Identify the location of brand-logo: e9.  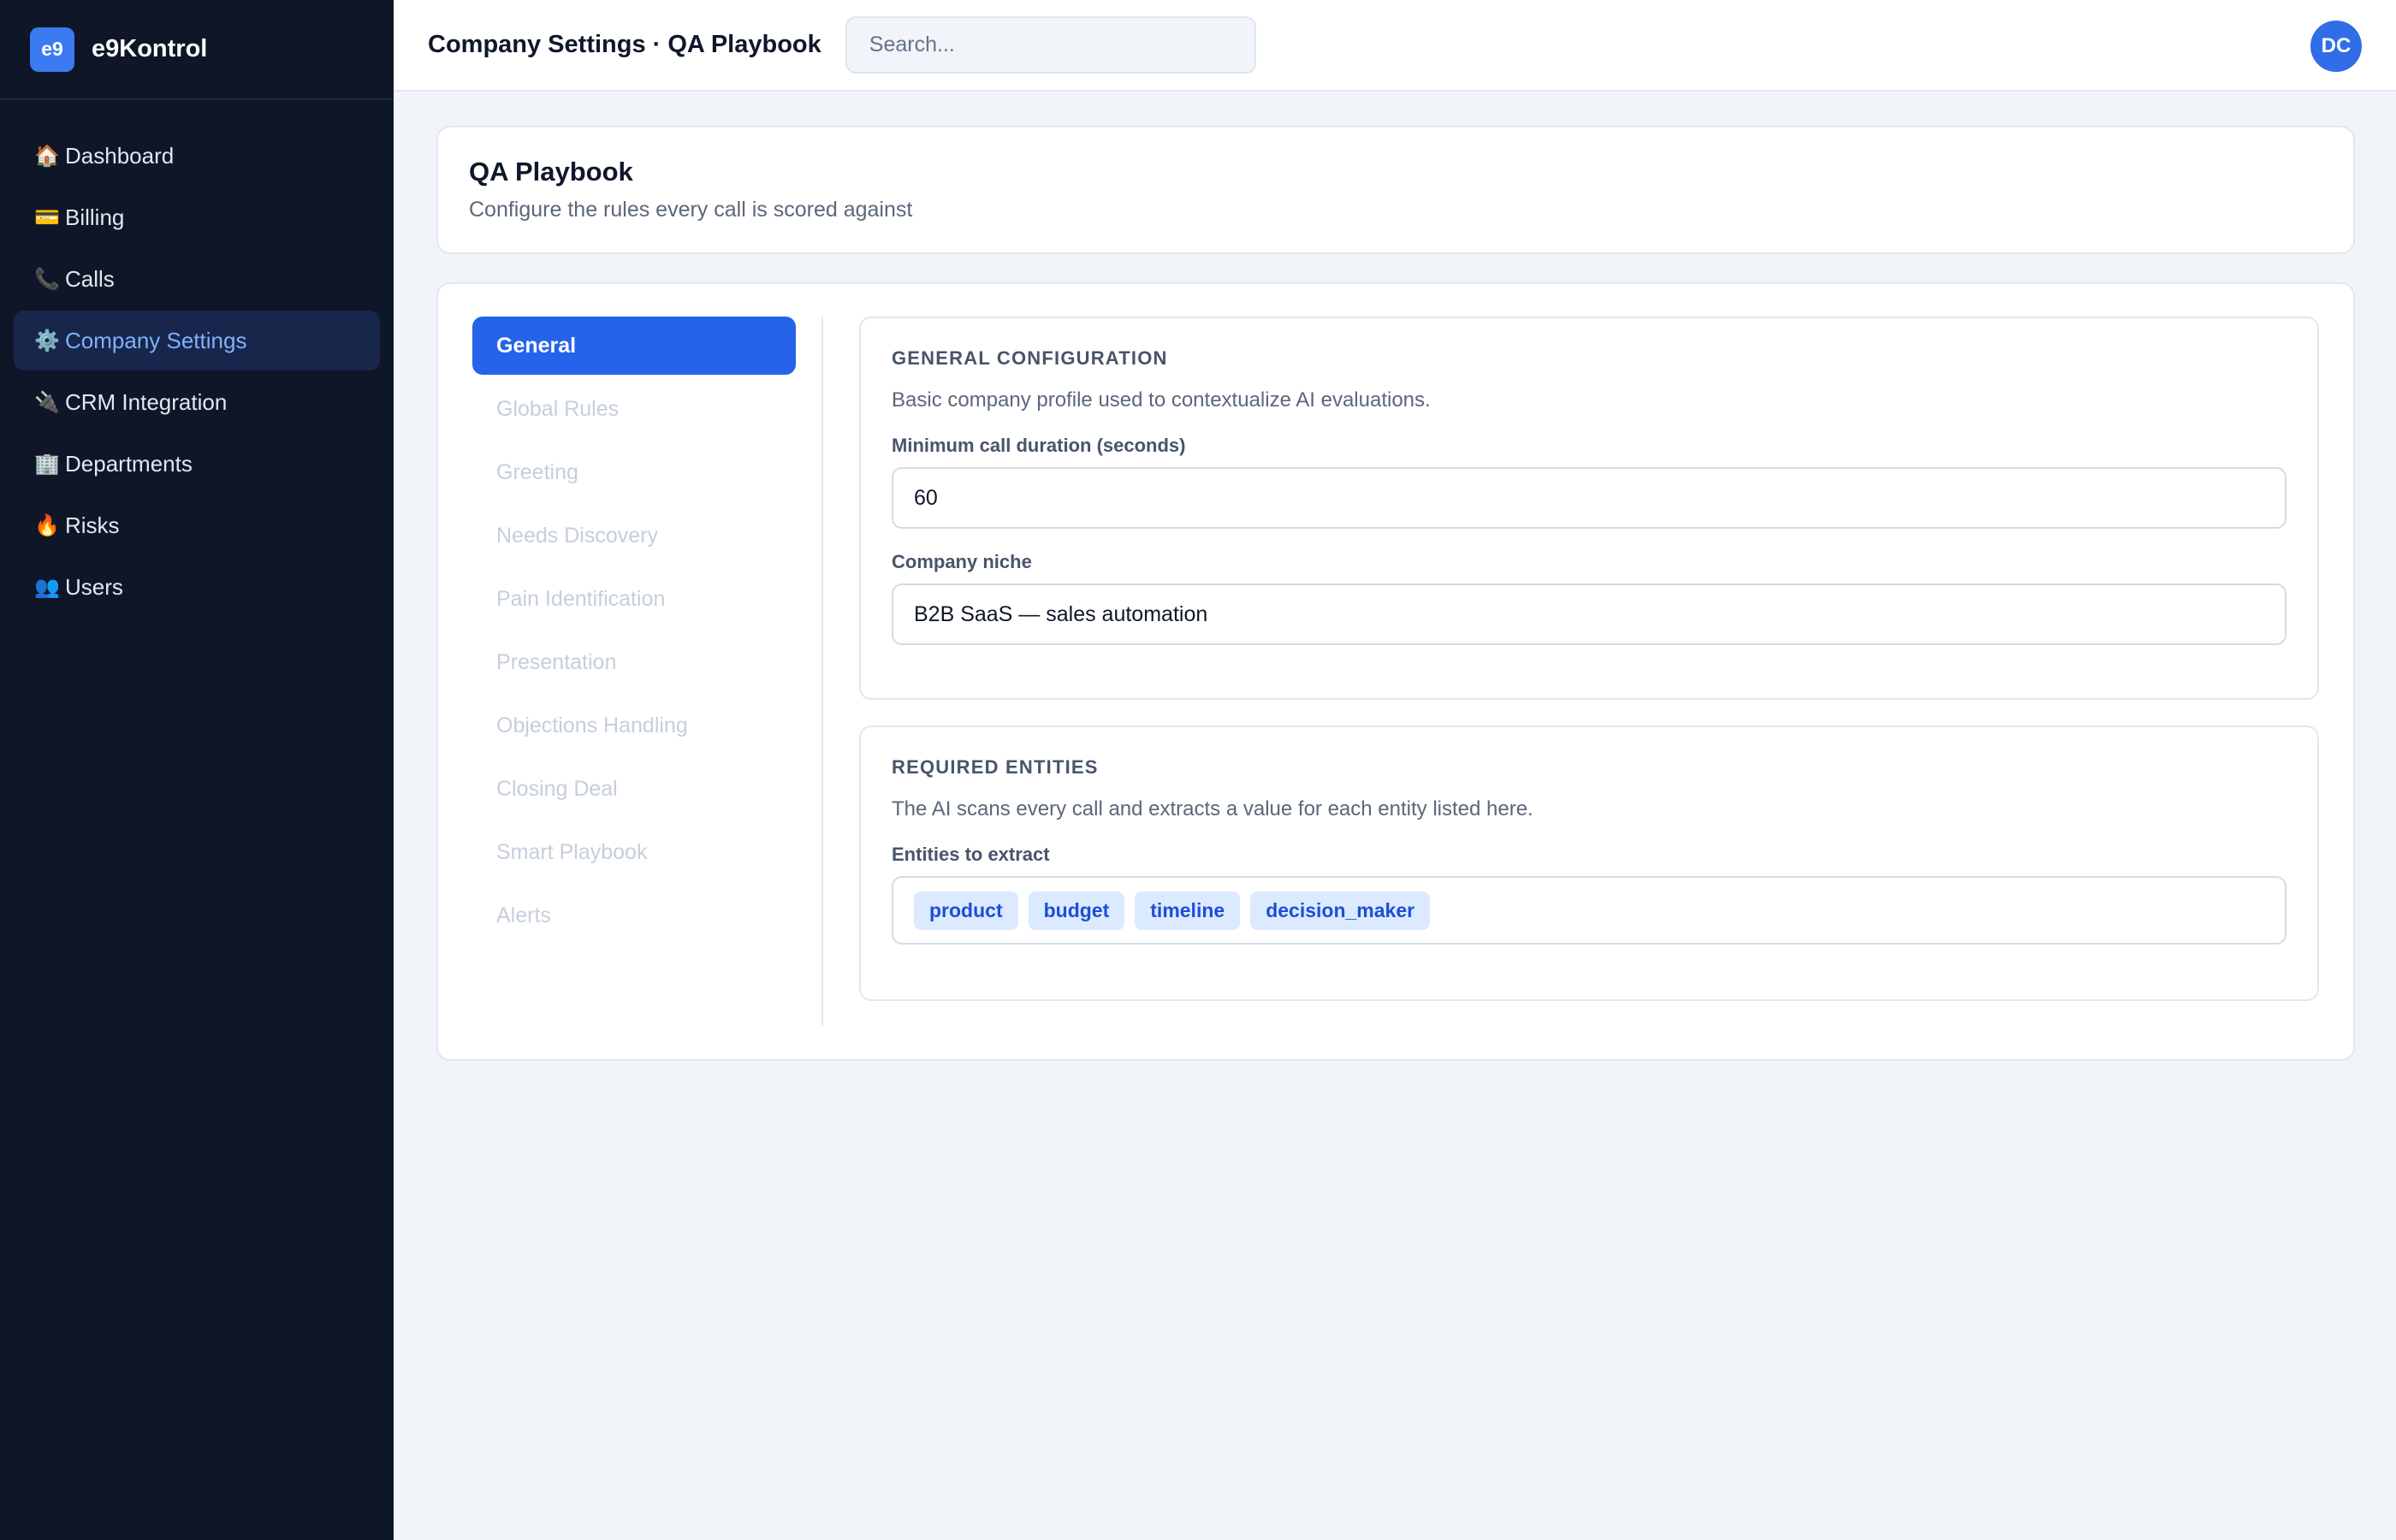
(52, 49).